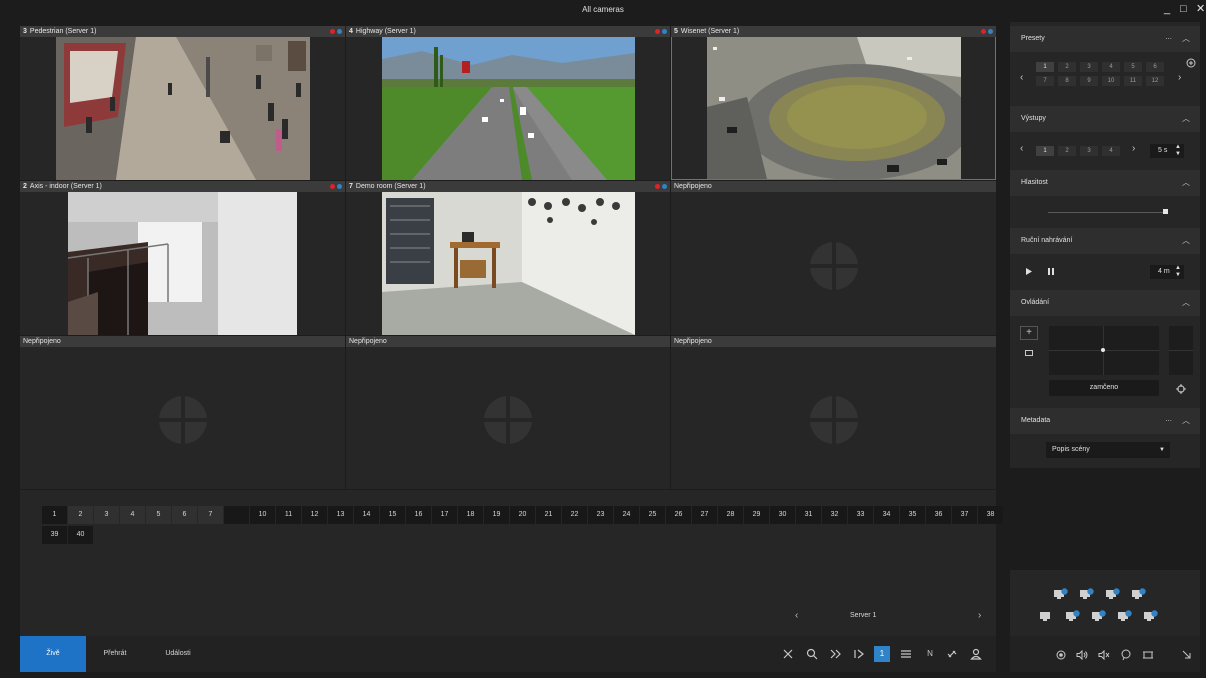  What do you see at coordinates (54, 535) in the screenshot?
I see `layout-number-button: 39` at bounding box center [54, 535].